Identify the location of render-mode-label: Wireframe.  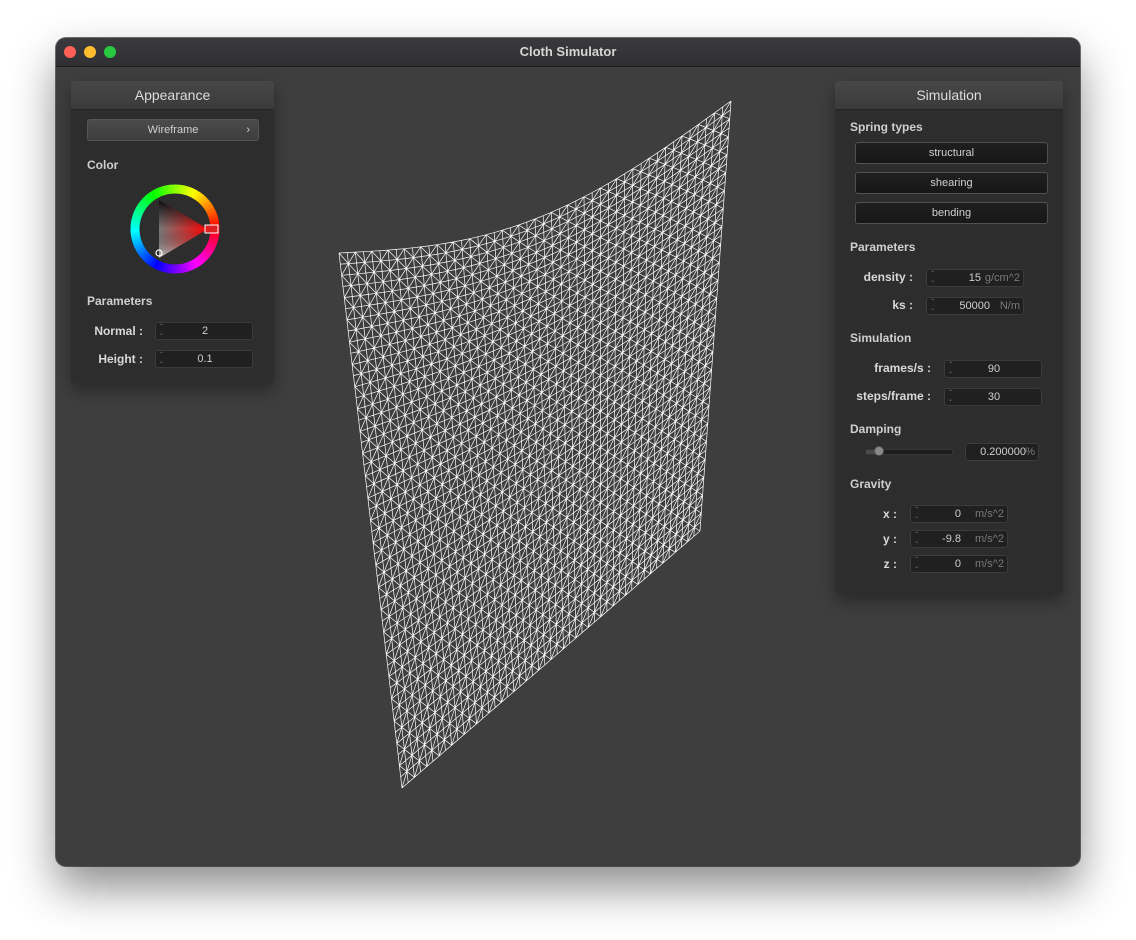
(173, 130).